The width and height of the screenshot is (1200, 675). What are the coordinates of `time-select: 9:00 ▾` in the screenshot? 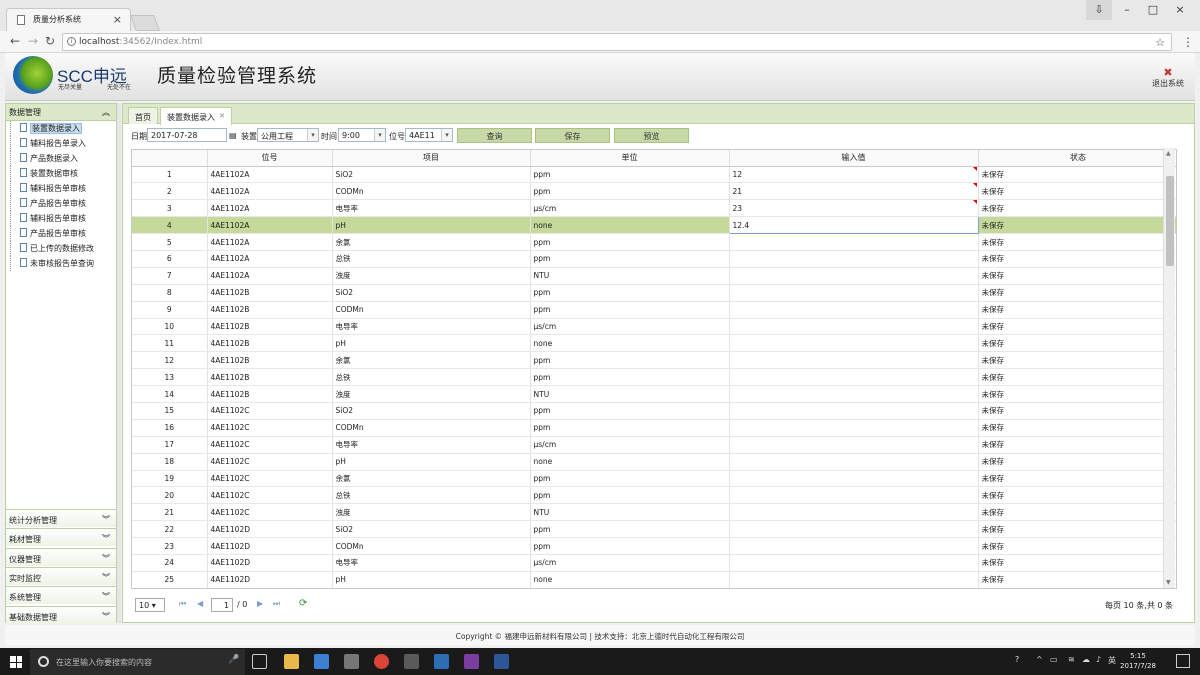 It's located at (362, 135).